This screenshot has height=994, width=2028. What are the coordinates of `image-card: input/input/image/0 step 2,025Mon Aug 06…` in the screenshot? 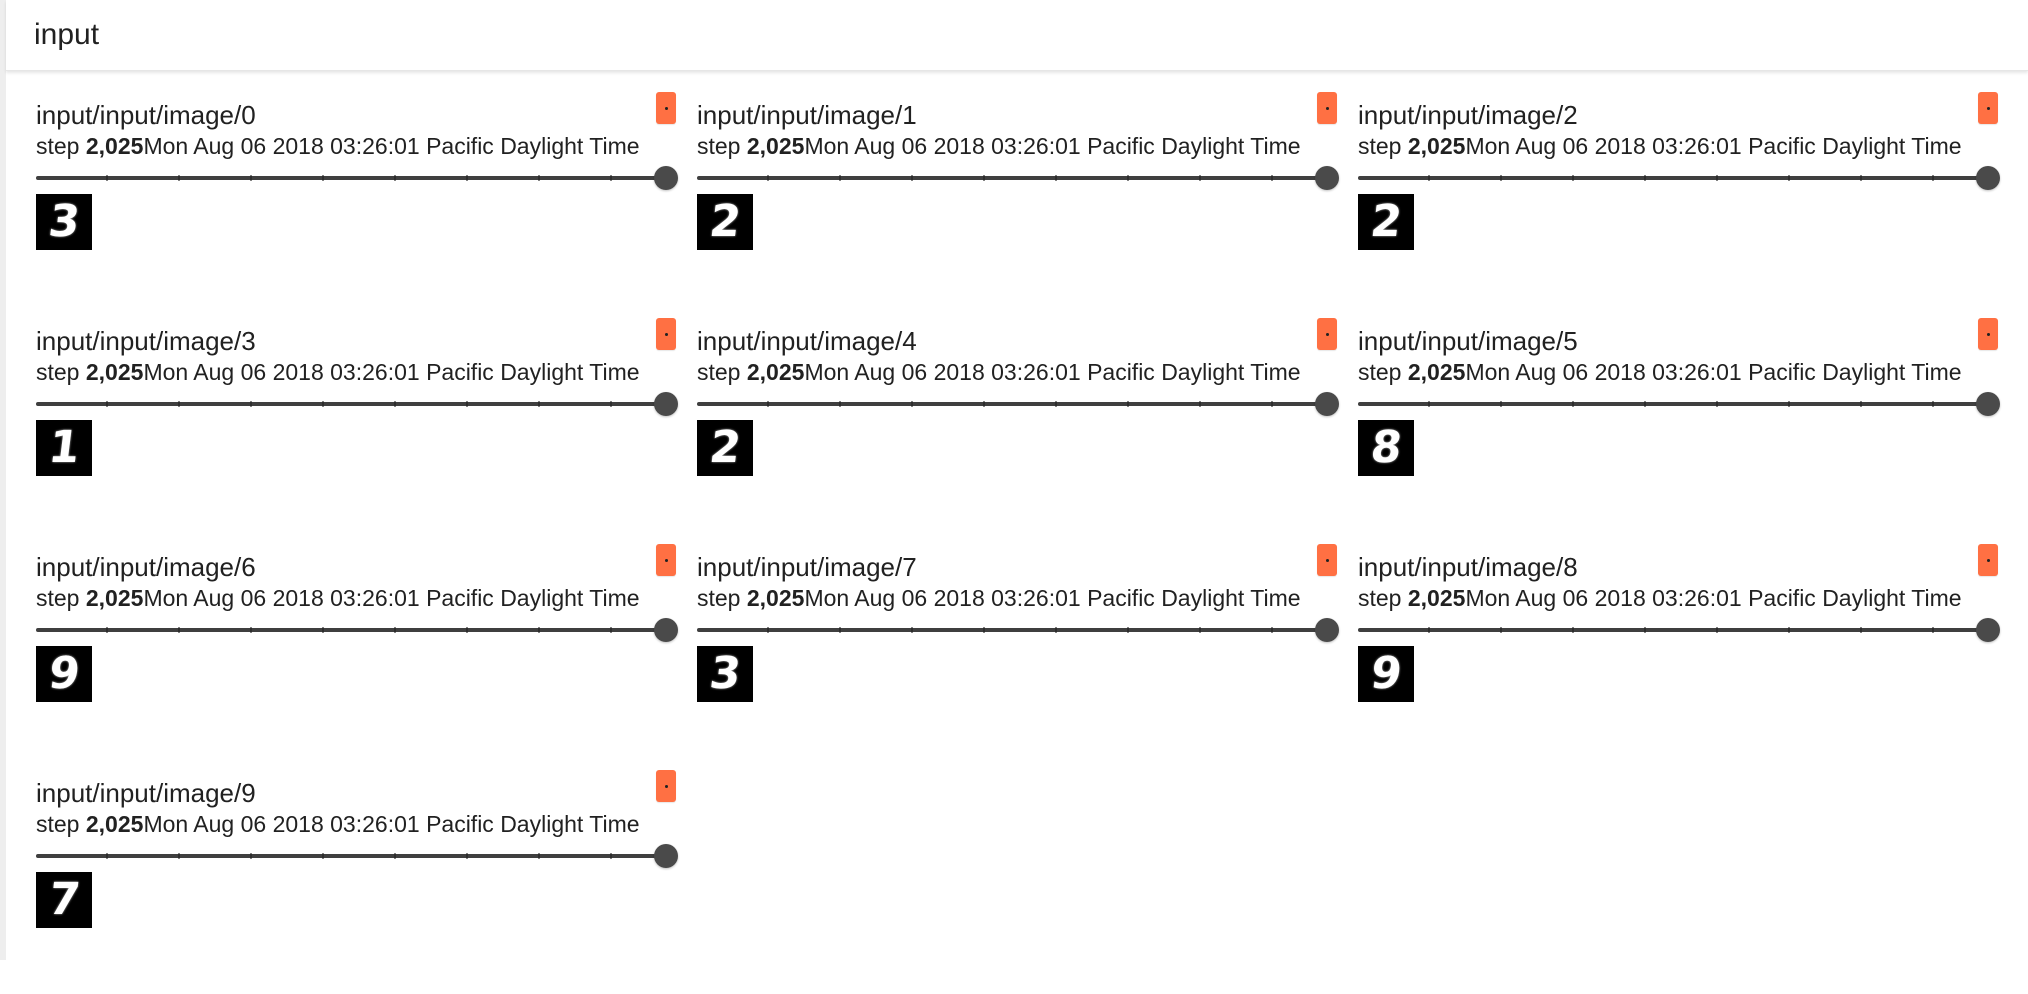 It's located at (357, 203).